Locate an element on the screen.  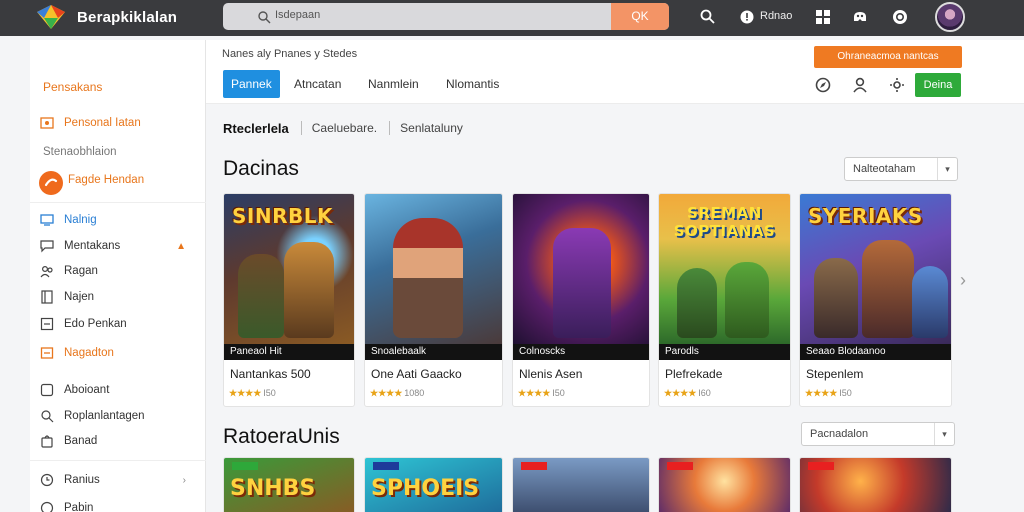
tab-pannek: Pannek is located at coordinates (251, 84).